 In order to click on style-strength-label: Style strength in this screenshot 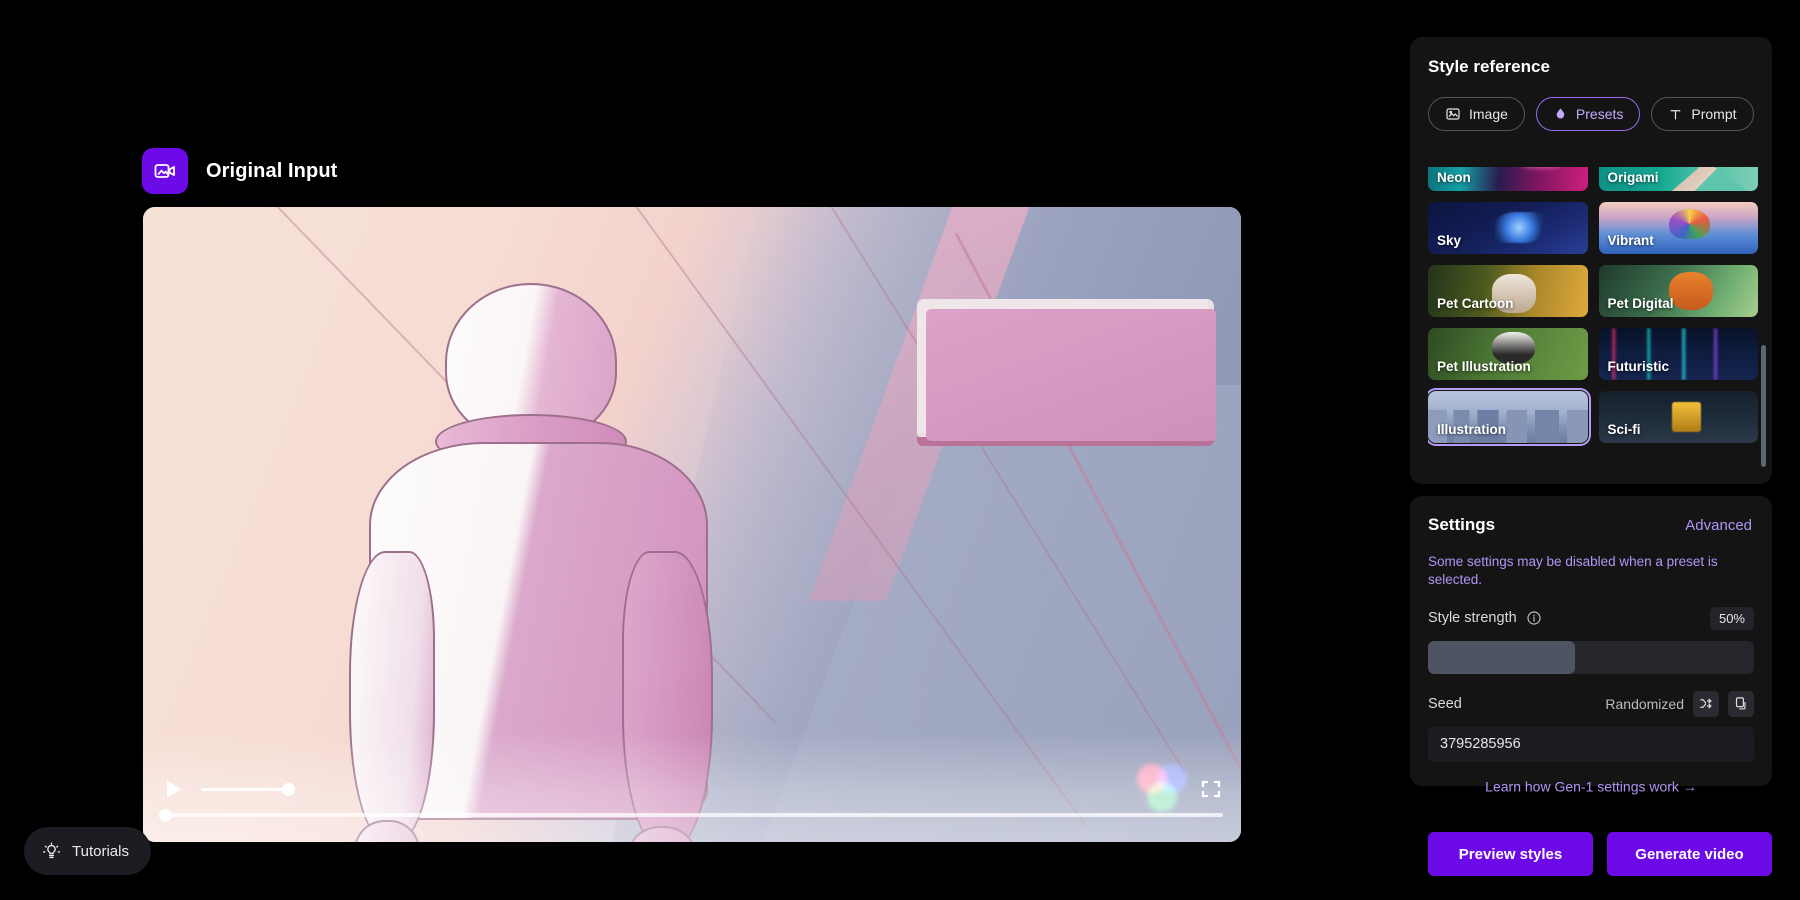, I will do `click(1472, 618)`.